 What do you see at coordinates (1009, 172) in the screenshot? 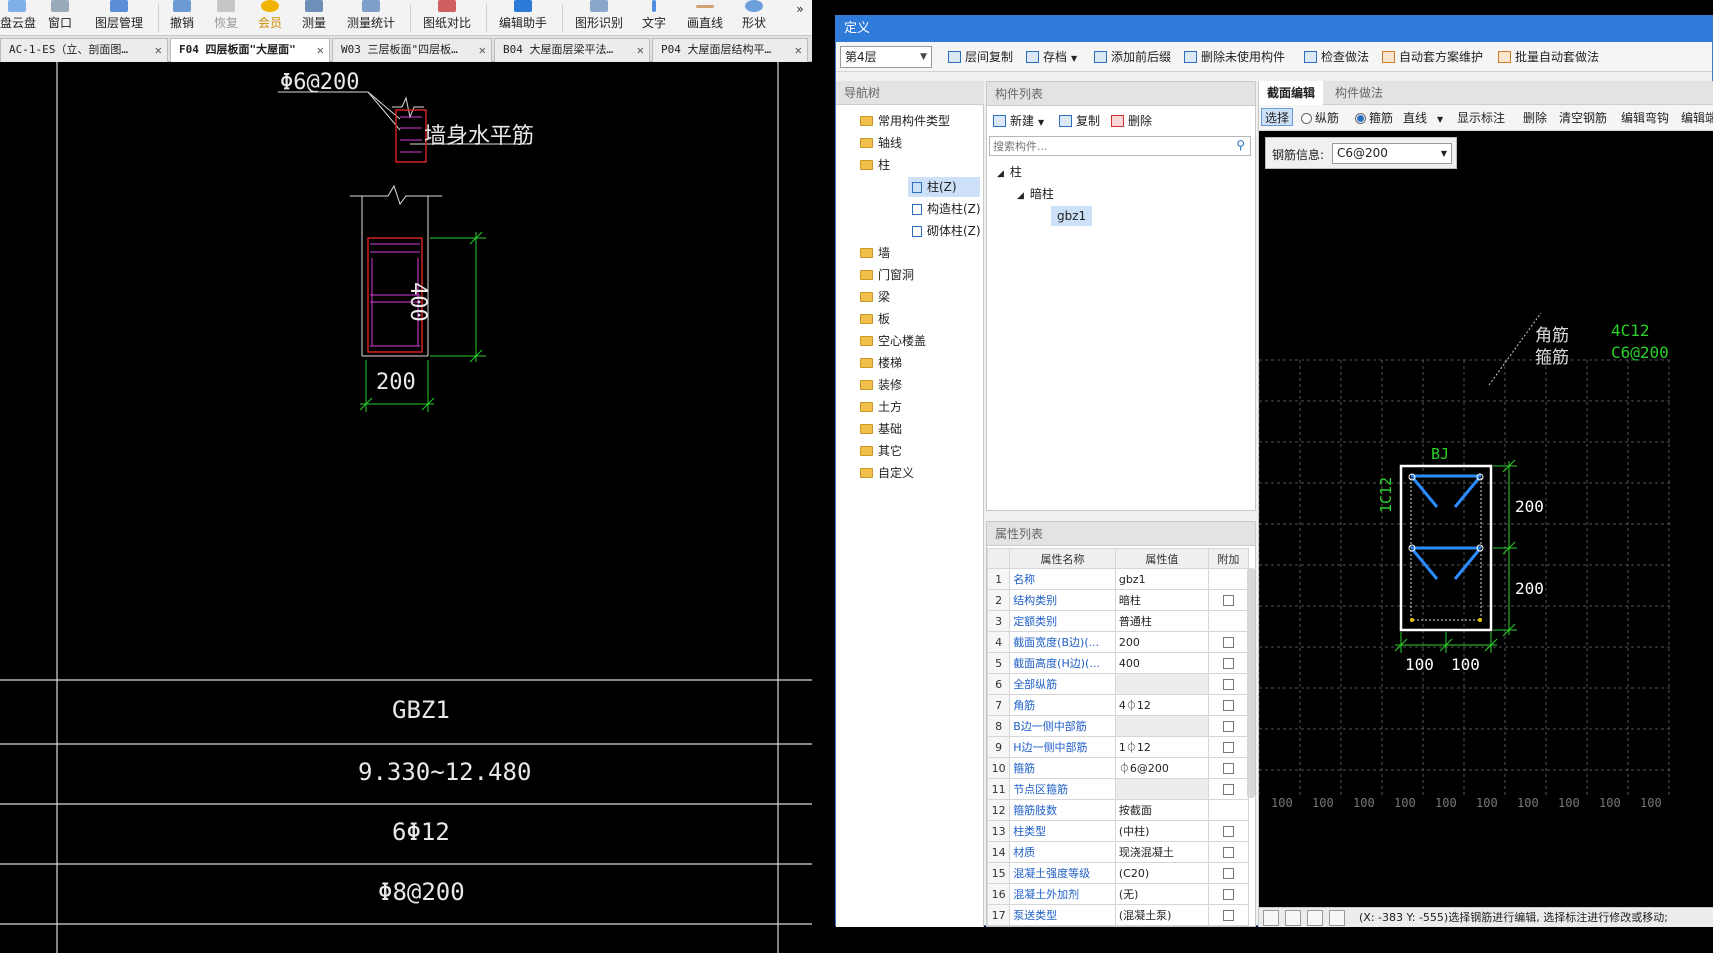
I see `tree-node-column: ◢ 柱` at bounding box center [1009, 172].